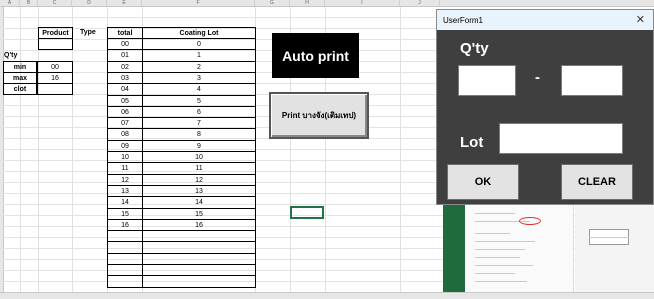 The width and height of the screenshot is (654, 299). Describe the element at coordinates (420, 3) in the screenshot. I see `column-header-j: J` at that location.